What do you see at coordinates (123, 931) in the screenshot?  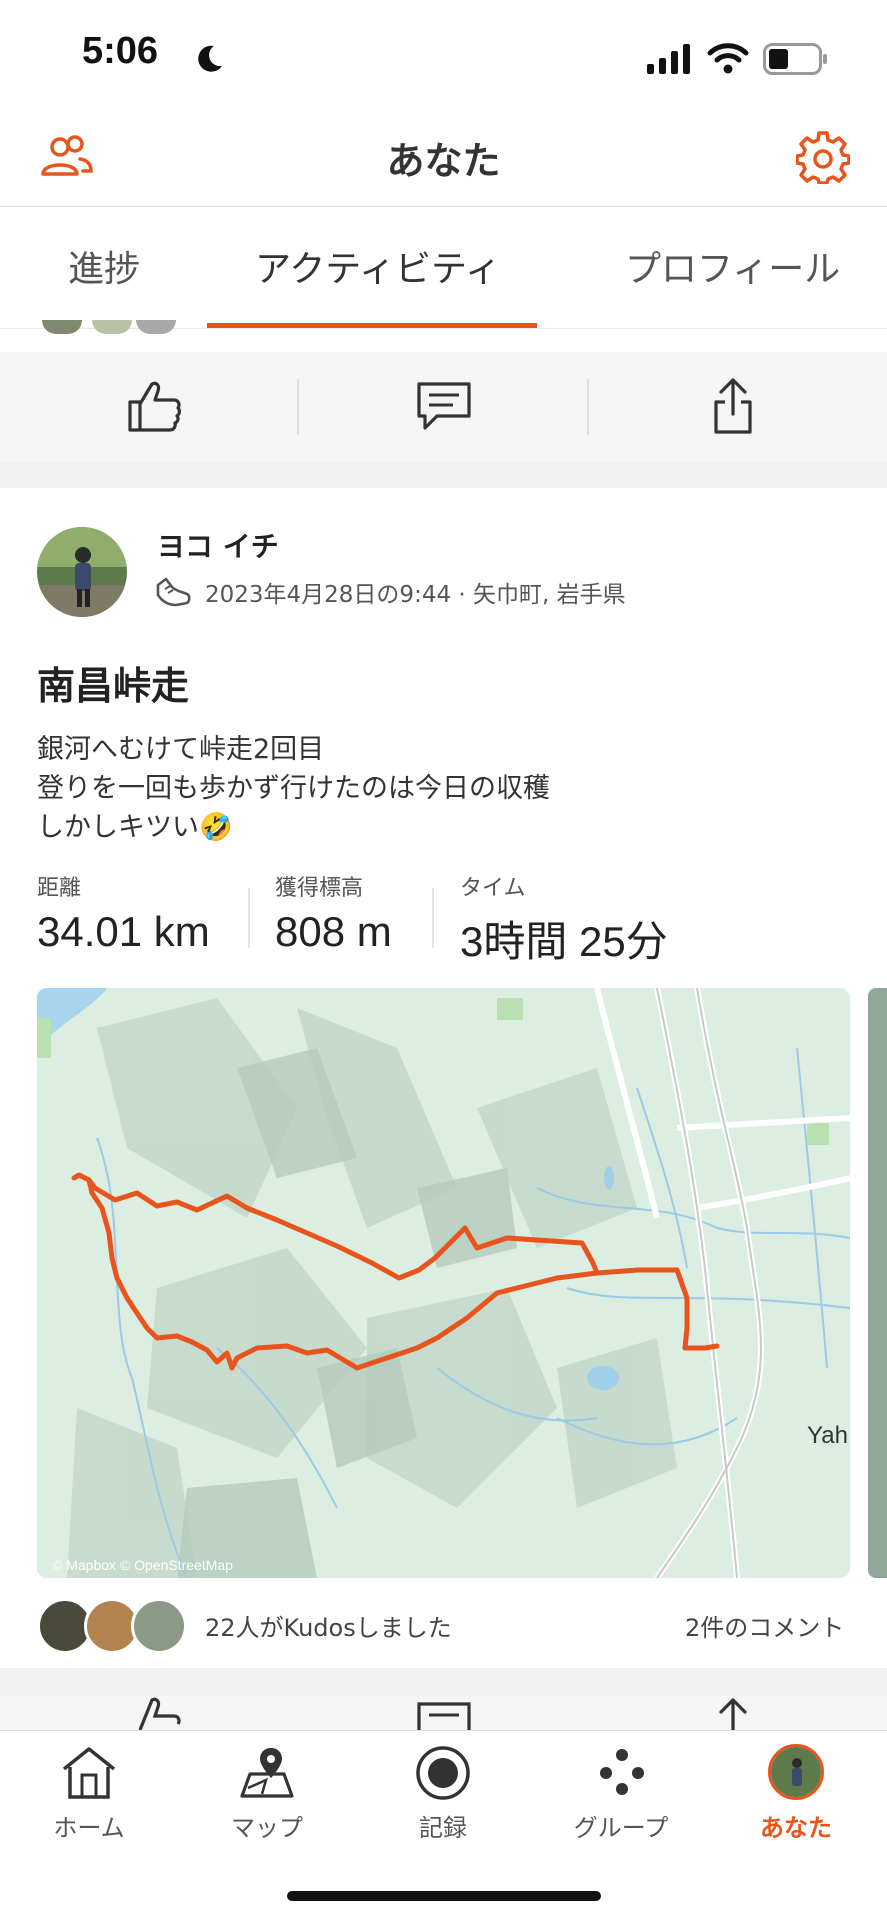 I see `stat-value-distance: 34.01 km` at bounding box center [123, 931].